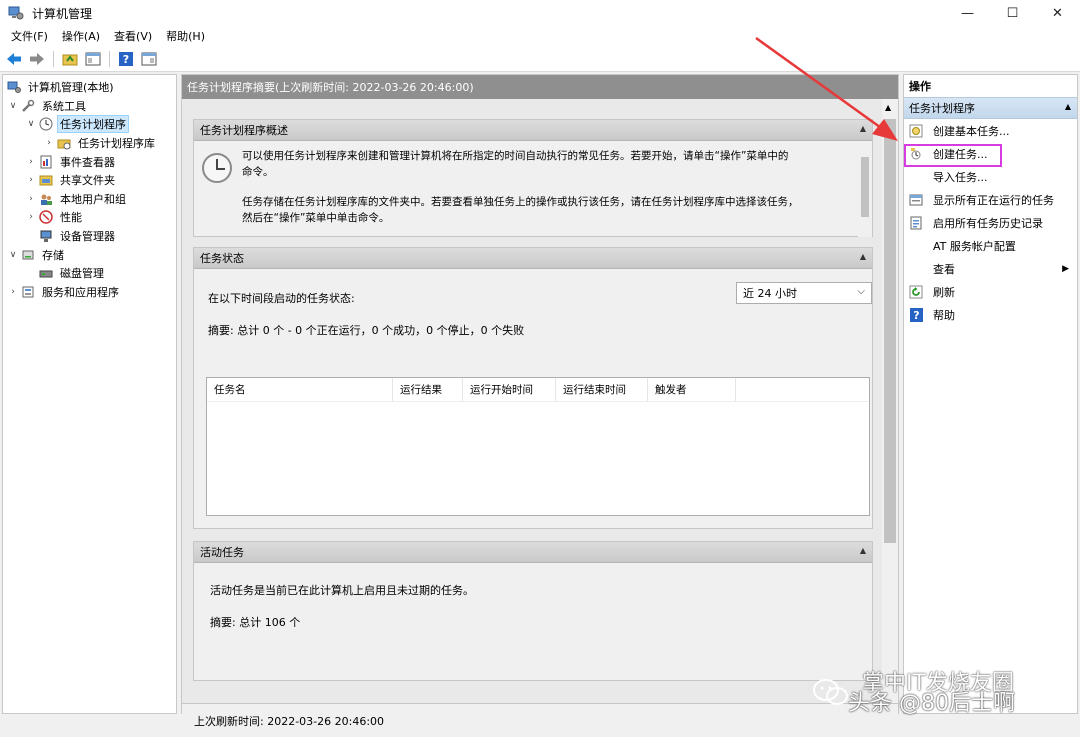 This screenshot has height=737, width=1080. What do you see at coordinates (89, 199) in the screenshot?
I see `tree-item-local-users-groups: › 本地用户和组` at bounding box center [89, 199].